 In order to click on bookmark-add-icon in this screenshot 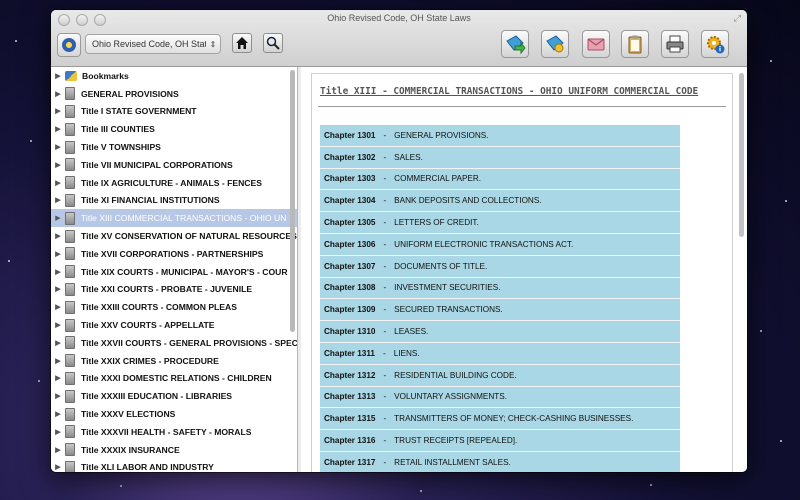, I will do `click(516, 45)`.